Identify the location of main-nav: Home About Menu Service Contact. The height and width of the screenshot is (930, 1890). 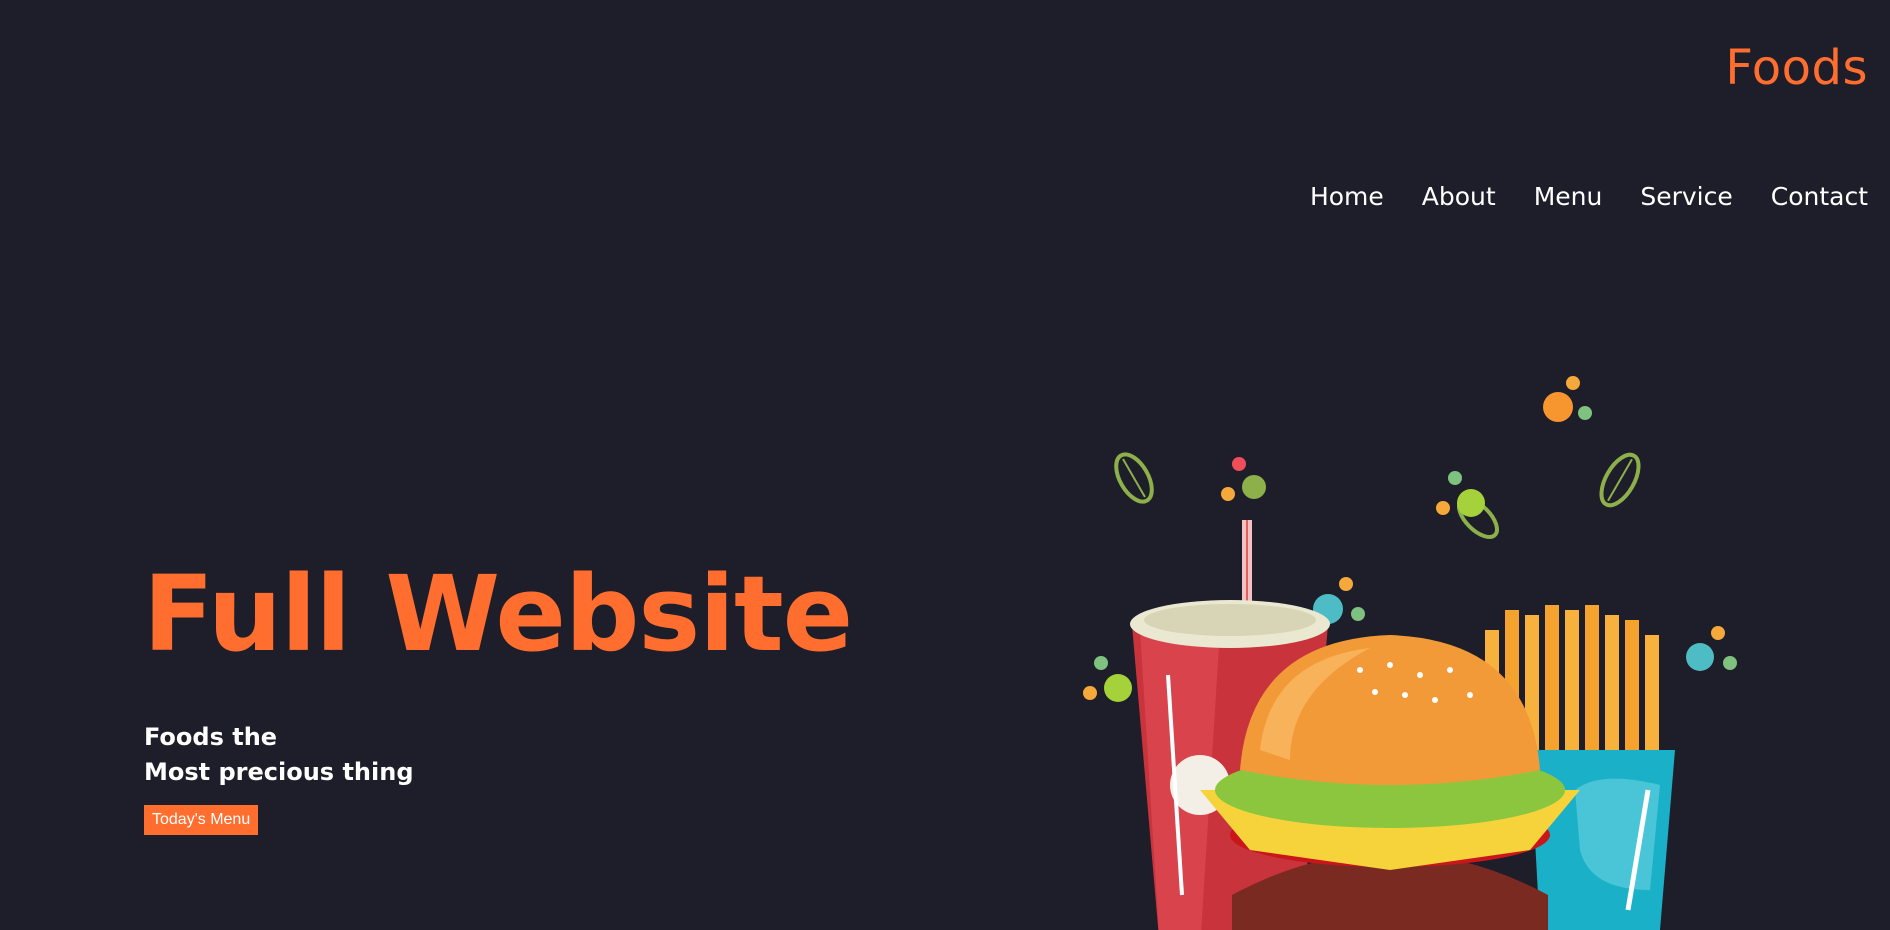
(1589, 196).